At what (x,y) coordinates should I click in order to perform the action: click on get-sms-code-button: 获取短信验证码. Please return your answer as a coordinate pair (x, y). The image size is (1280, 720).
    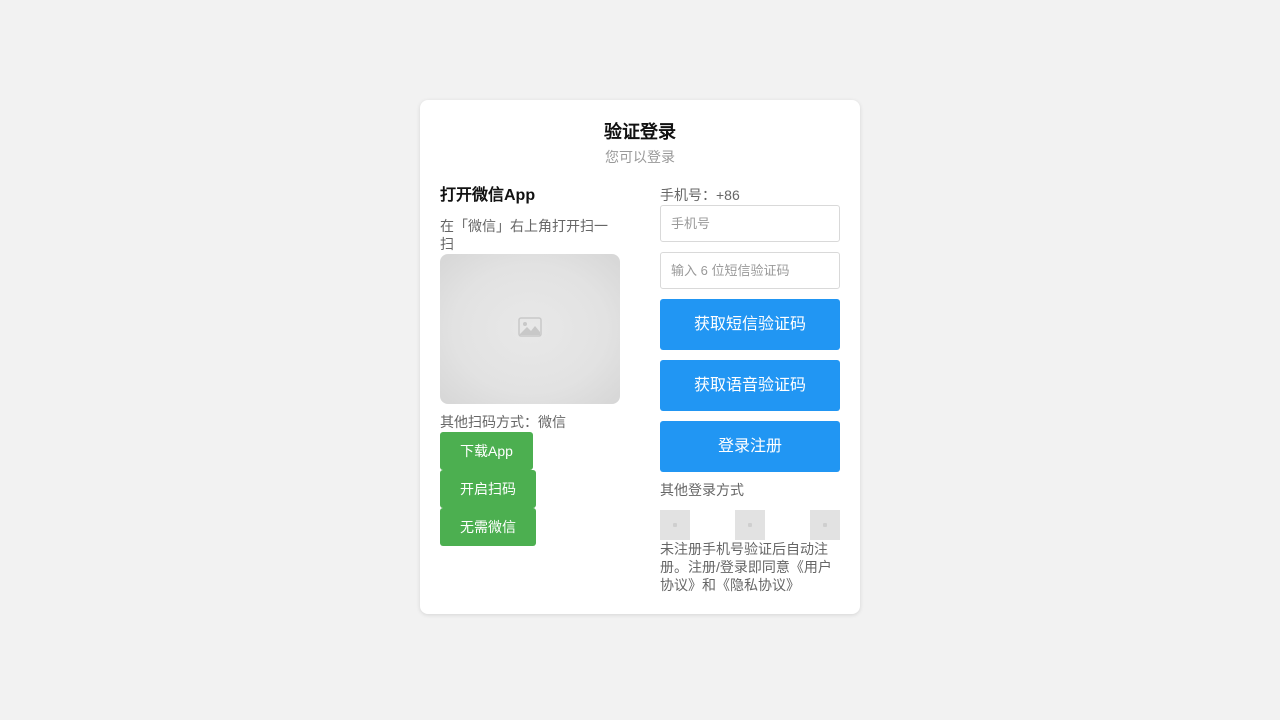
    Looking at the image, I should click on (750, 324).